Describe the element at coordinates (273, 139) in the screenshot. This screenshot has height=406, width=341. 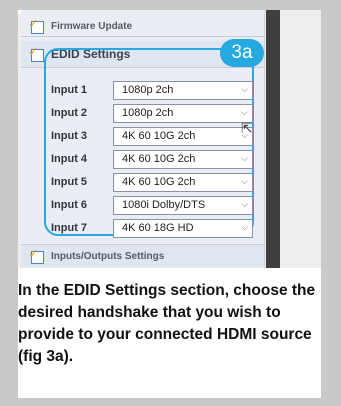
I see `scrollbar-track` at that location.